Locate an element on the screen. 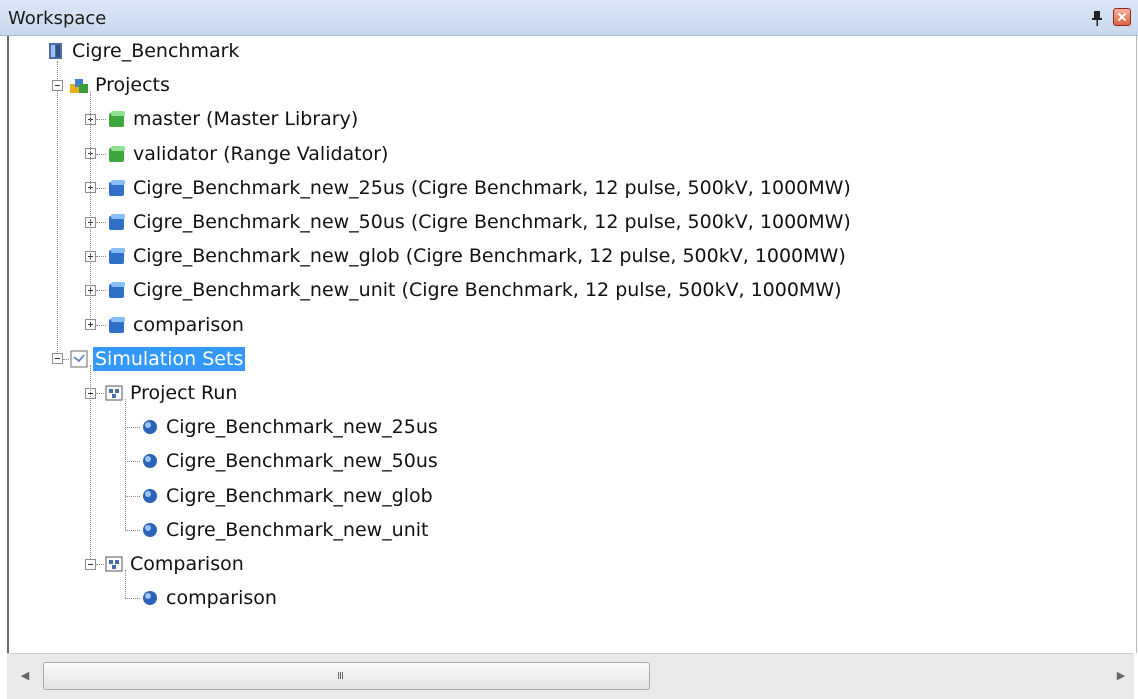  tree-item-simulation-task: Cigre_Benchmark_new_25us is located at coordinates (290, 427).